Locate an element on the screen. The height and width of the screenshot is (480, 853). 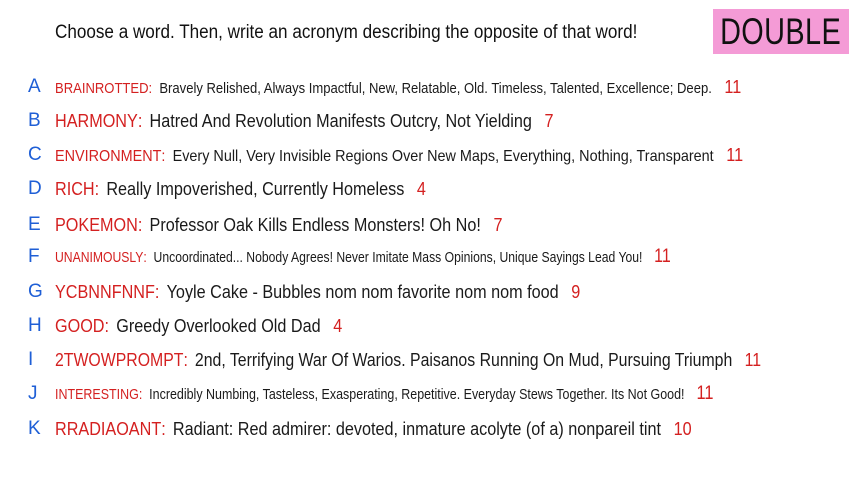
answer-letter: F is located at coordinates (34, 256).